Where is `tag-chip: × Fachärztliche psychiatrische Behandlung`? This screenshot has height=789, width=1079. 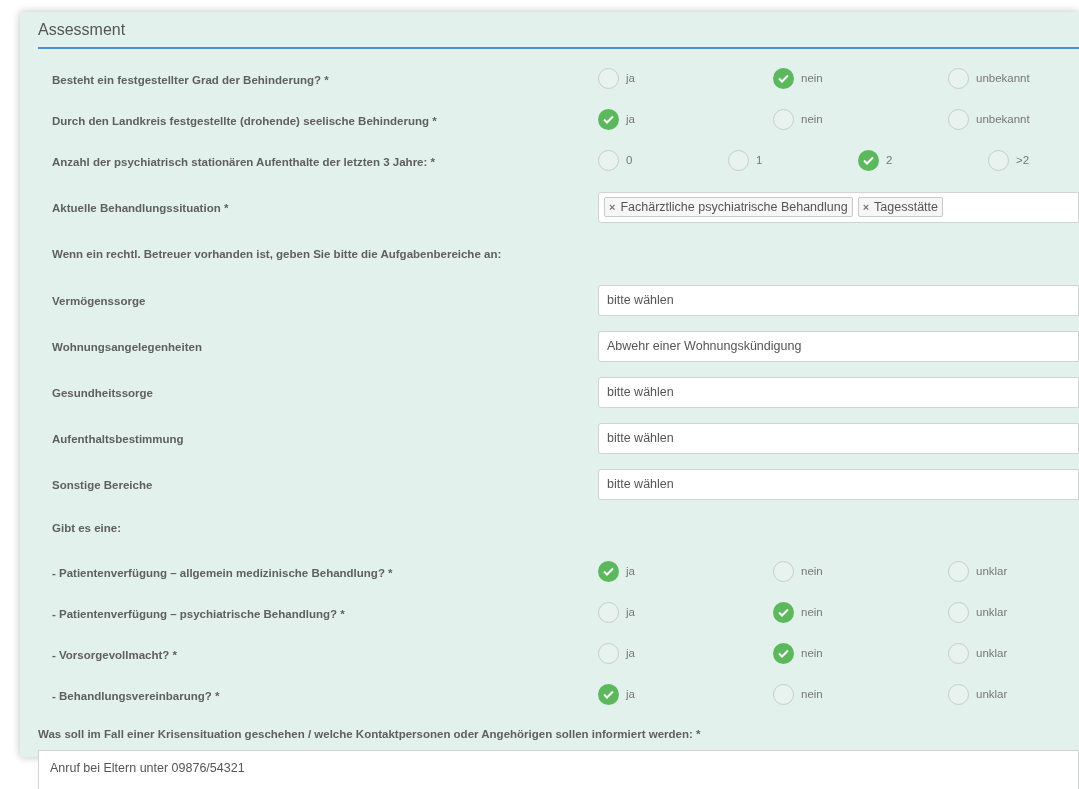 tag-chip: × Fachärztliche psychiatrische Behandlung is located at coordinates (728, 207).